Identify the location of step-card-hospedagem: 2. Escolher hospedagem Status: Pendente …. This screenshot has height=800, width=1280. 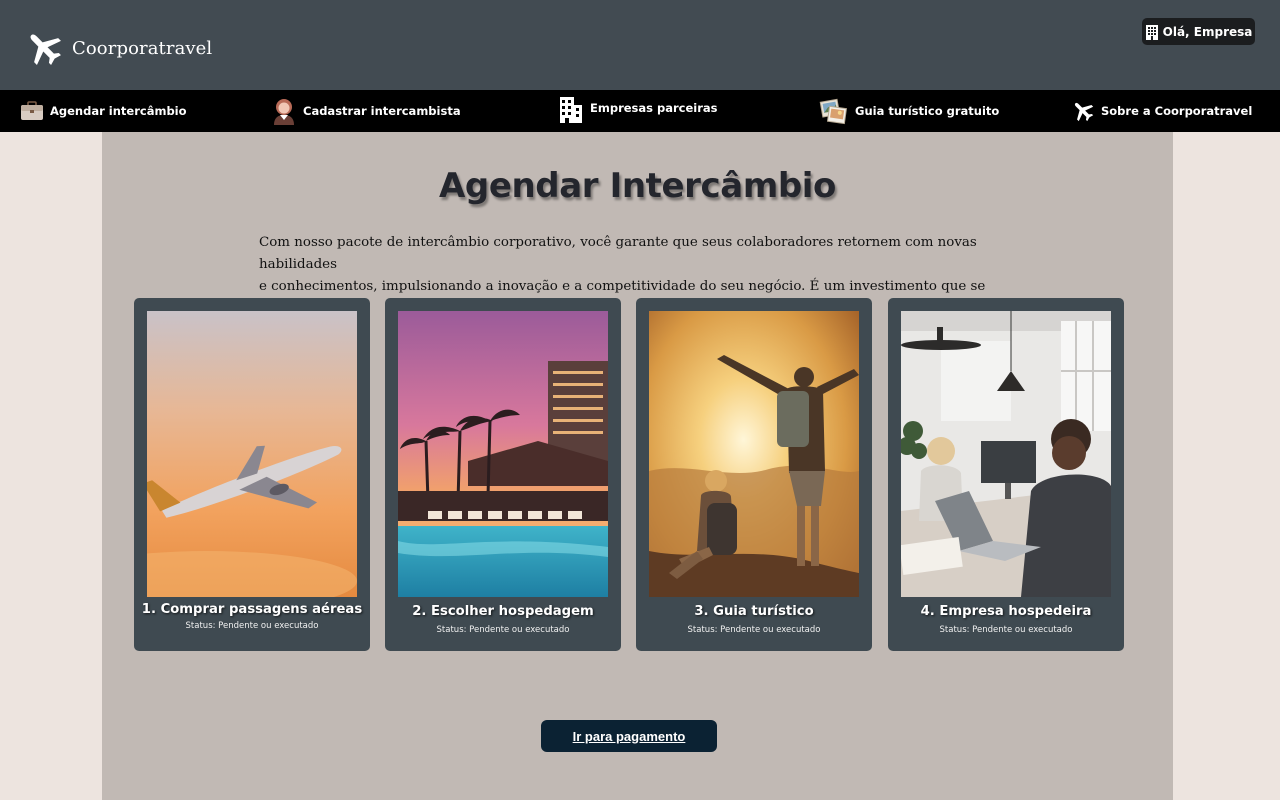
(503, 474).